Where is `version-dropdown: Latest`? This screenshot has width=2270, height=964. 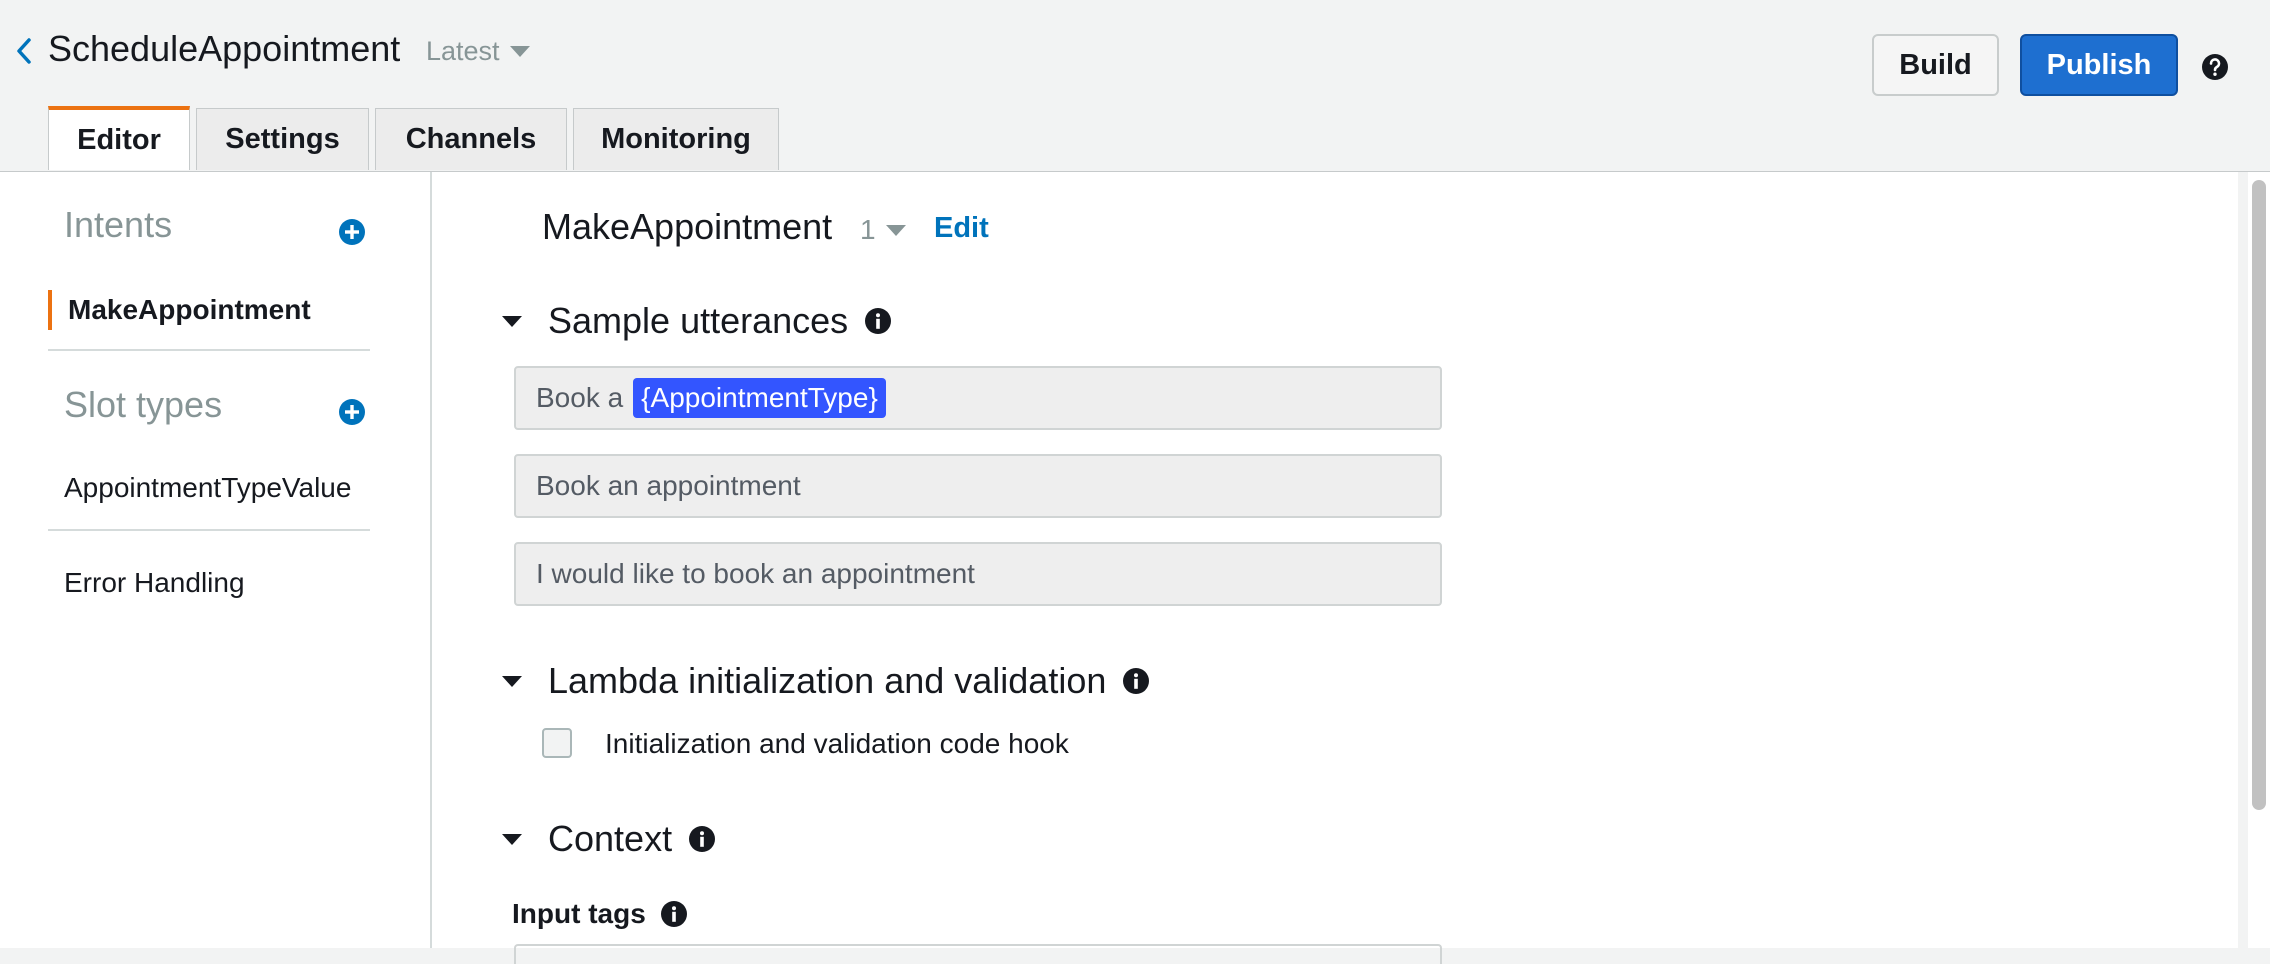 version-dropdown: Latest is located at coordinates (478, 51).